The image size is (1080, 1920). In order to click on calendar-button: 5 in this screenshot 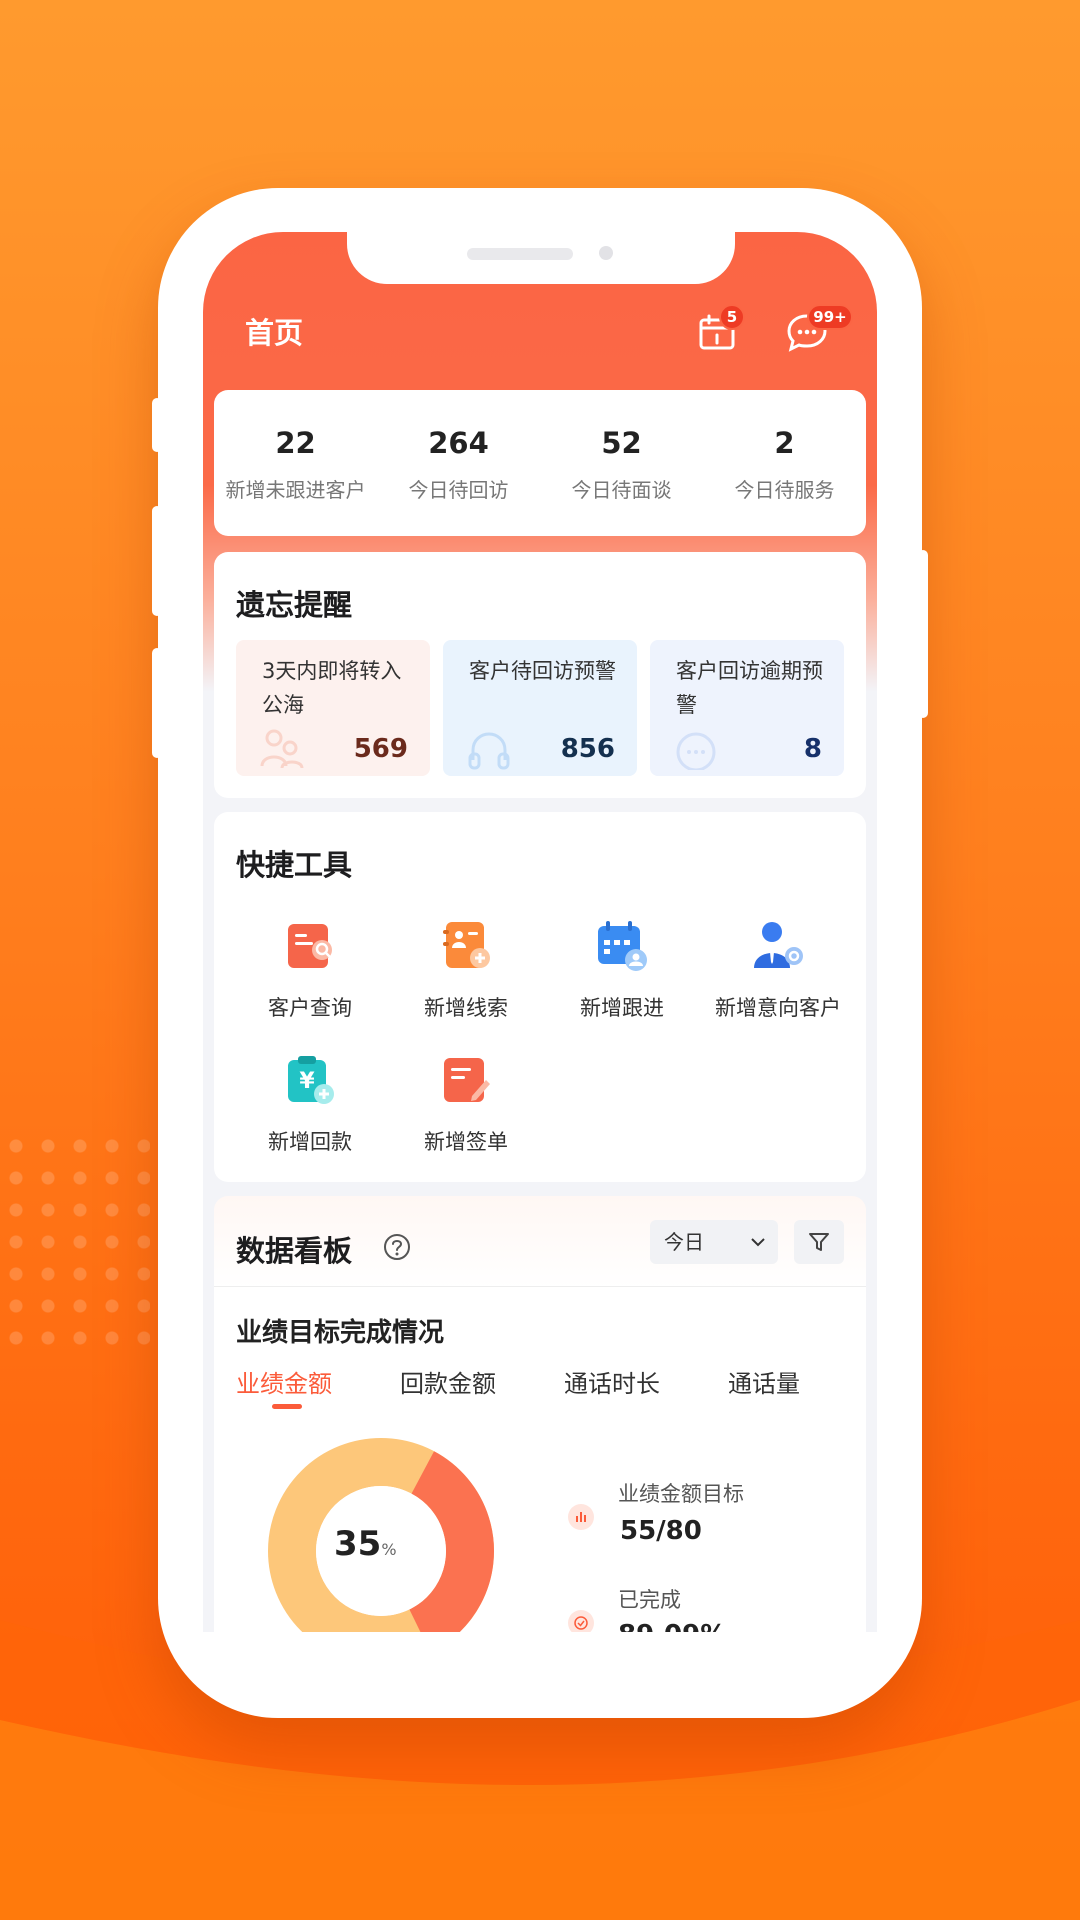, I will do `click(719, 330)`.